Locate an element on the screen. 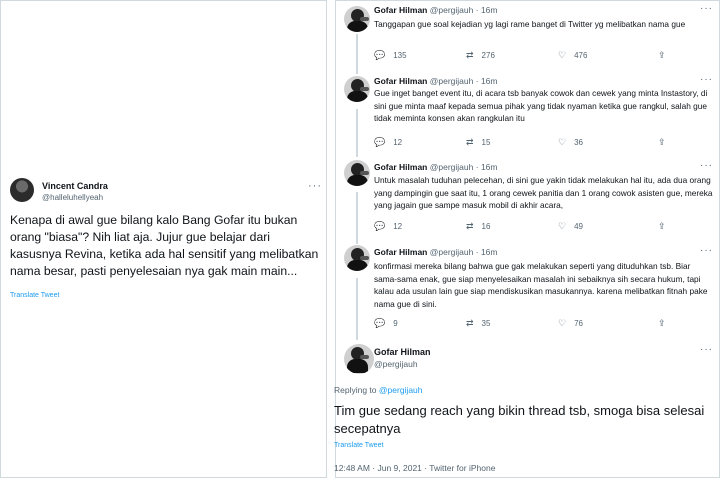 Image resolution: width=720 pixels, height=478 pixels. retweet-count: 15 is located at coordinates (486, 142).